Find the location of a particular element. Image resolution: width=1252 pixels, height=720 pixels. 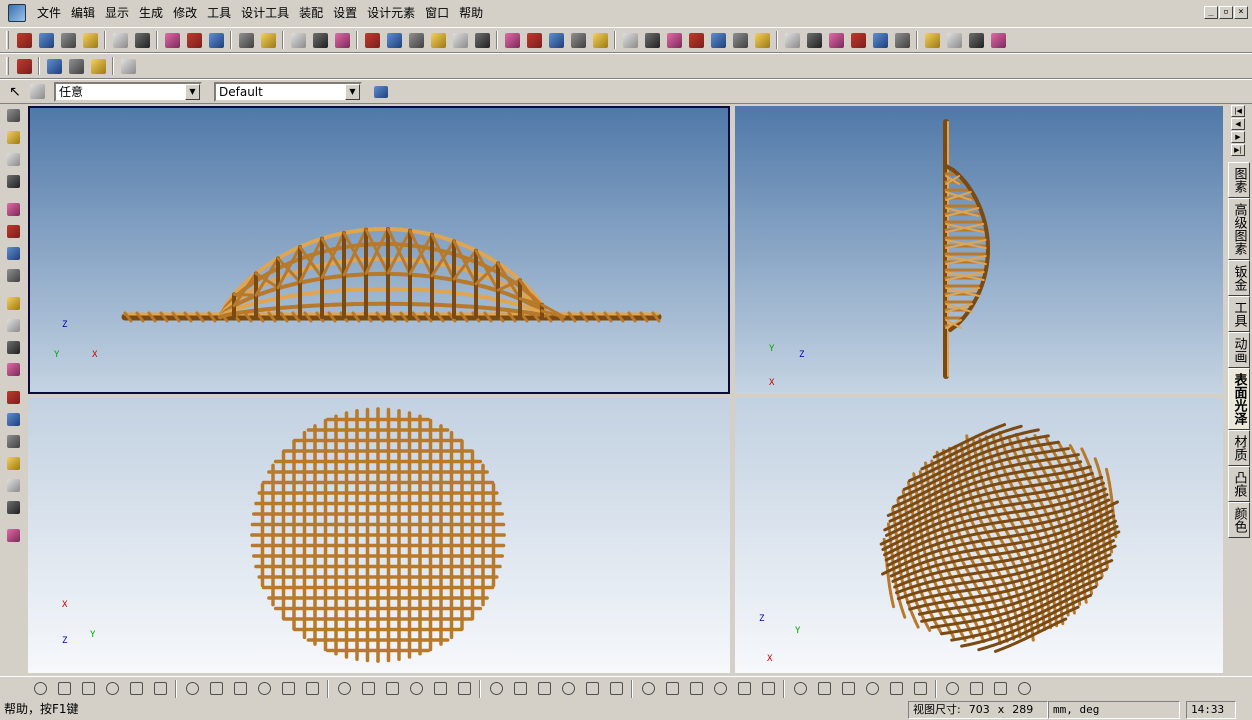

tab-1: 高级图素 is located at coordinates (1239, 229).